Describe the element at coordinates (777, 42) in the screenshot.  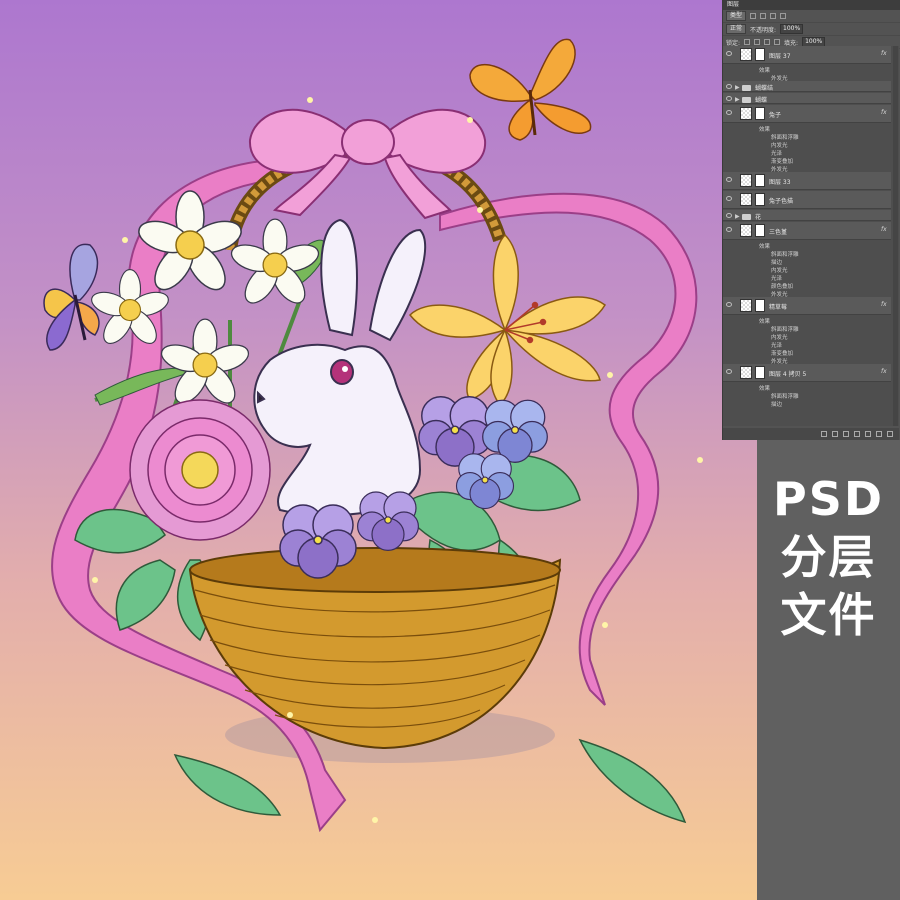
I see `lock-all-icon` at that location.